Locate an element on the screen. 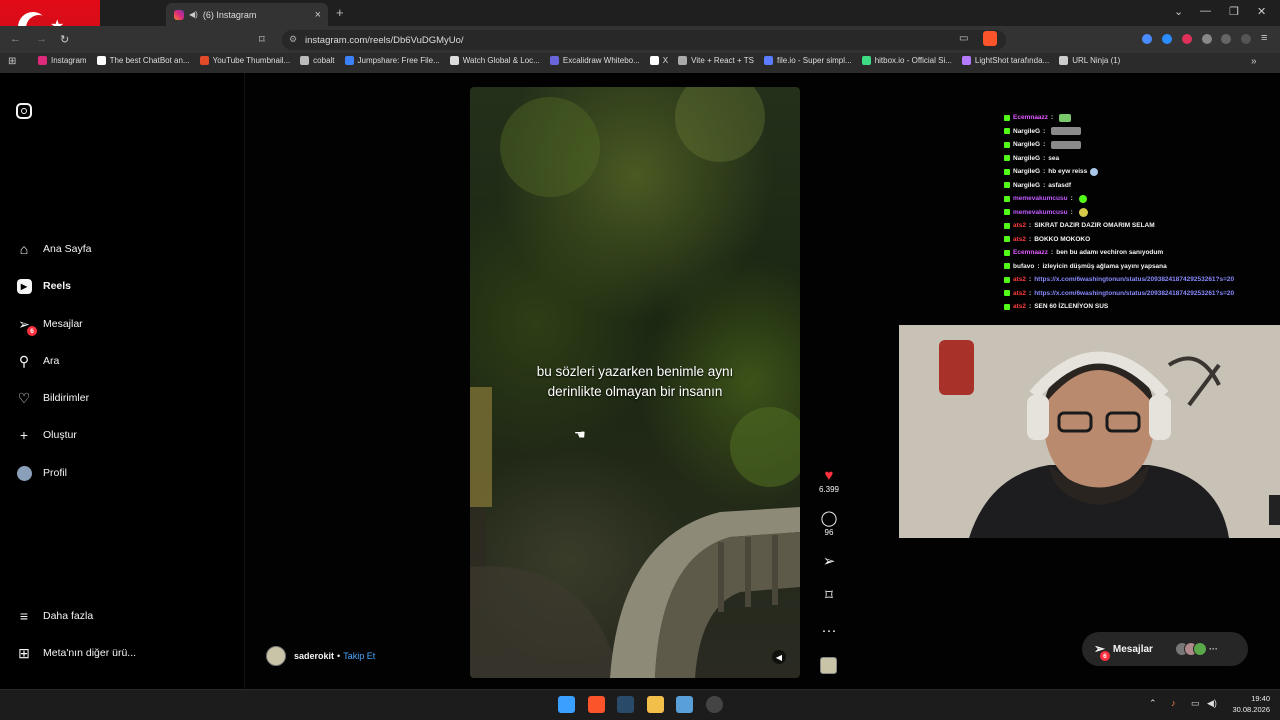  brave-browser-icon is located at coordinates (596, 704).